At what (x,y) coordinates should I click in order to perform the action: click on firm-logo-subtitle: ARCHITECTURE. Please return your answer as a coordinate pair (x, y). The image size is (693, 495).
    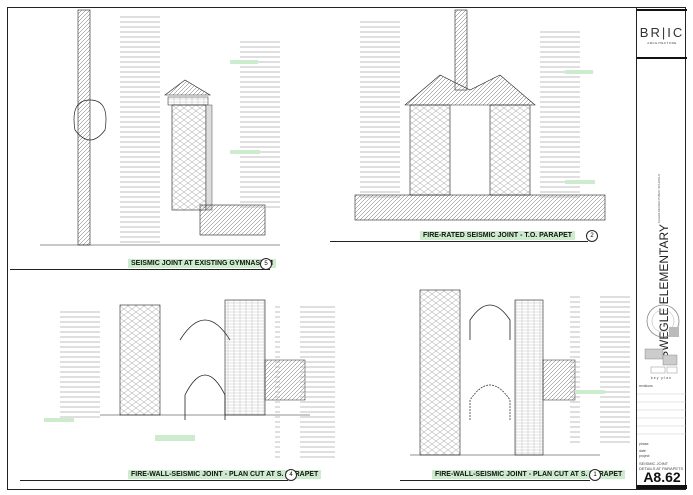
    Looking at the image, I should click on (662, 43).